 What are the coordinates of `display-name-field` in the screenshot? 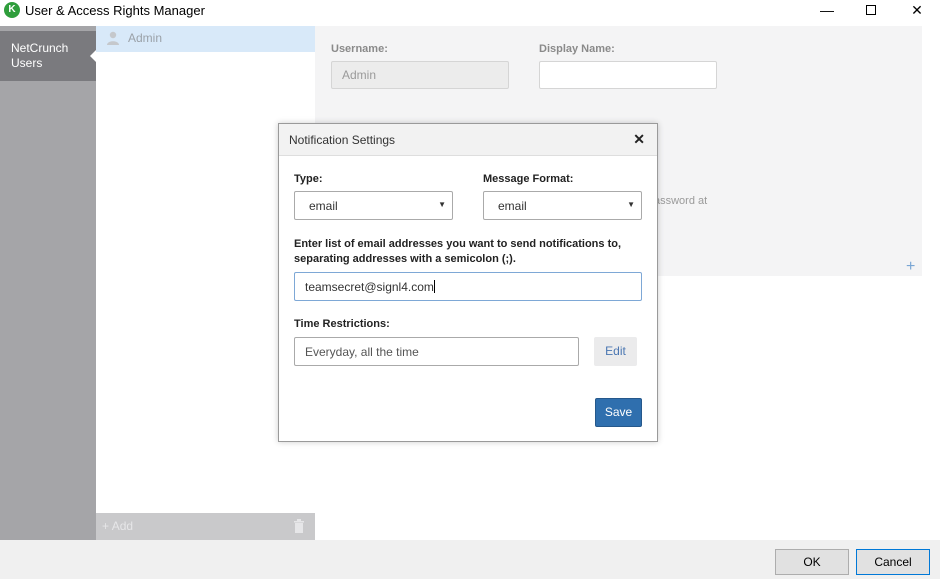 It's located at (628, 75).